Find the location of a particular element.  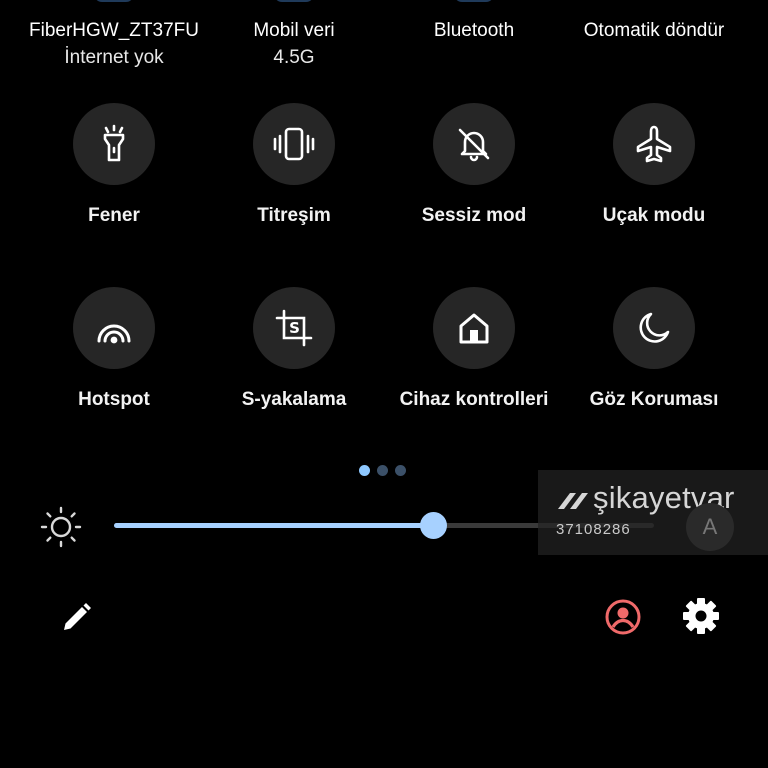

eye-comfort-label: Göz Koruması is located at coordinates (654, 399).